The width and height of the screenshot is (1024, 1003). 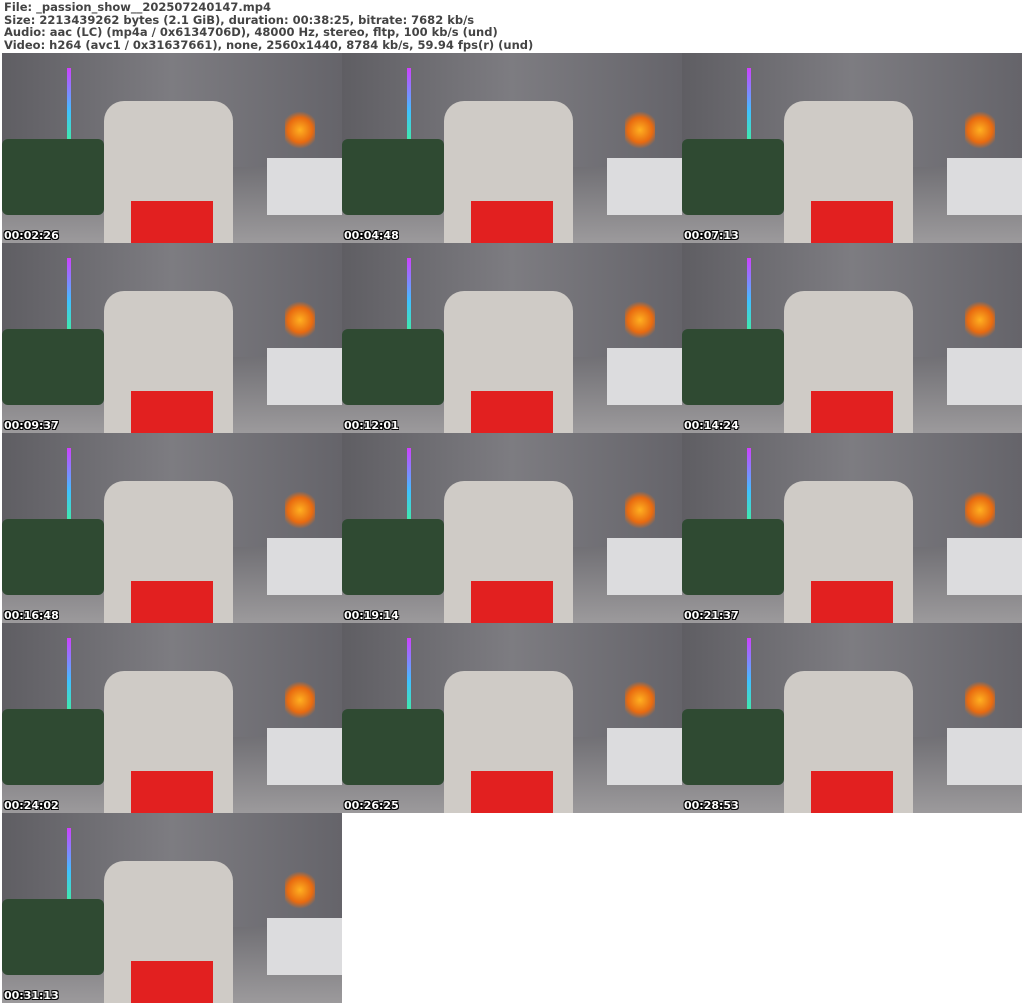 I want to click on video-thumbnail: 00:21:37, so click(x=852, y=528).